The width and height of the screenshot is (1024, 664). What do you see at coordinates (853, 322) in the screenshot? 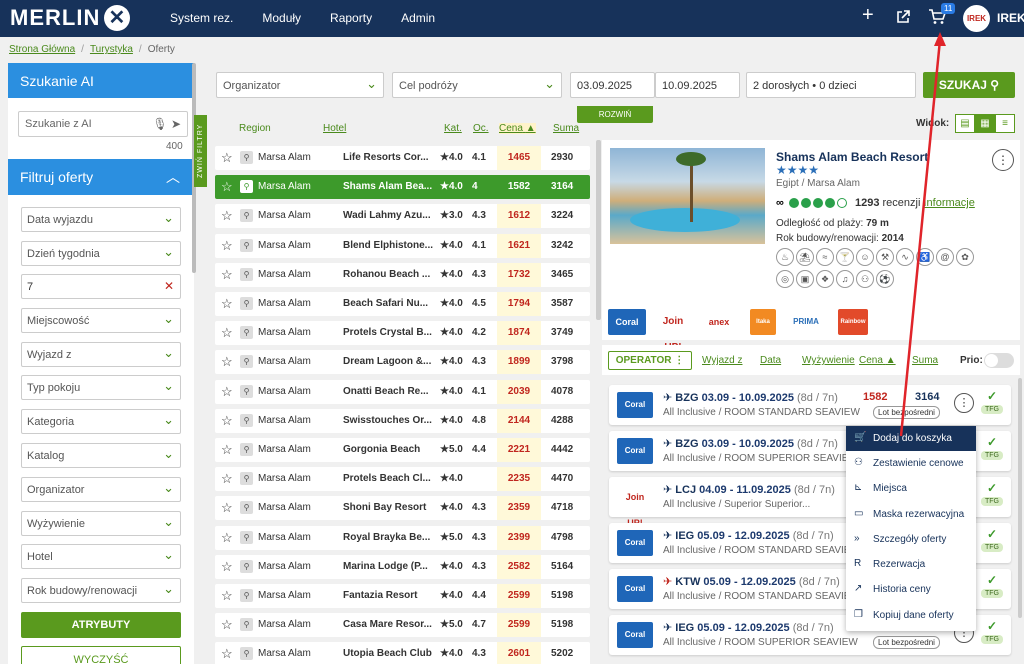
I see `operator-logo-rainbow: Rainbow` at bounding box center [853, 322].